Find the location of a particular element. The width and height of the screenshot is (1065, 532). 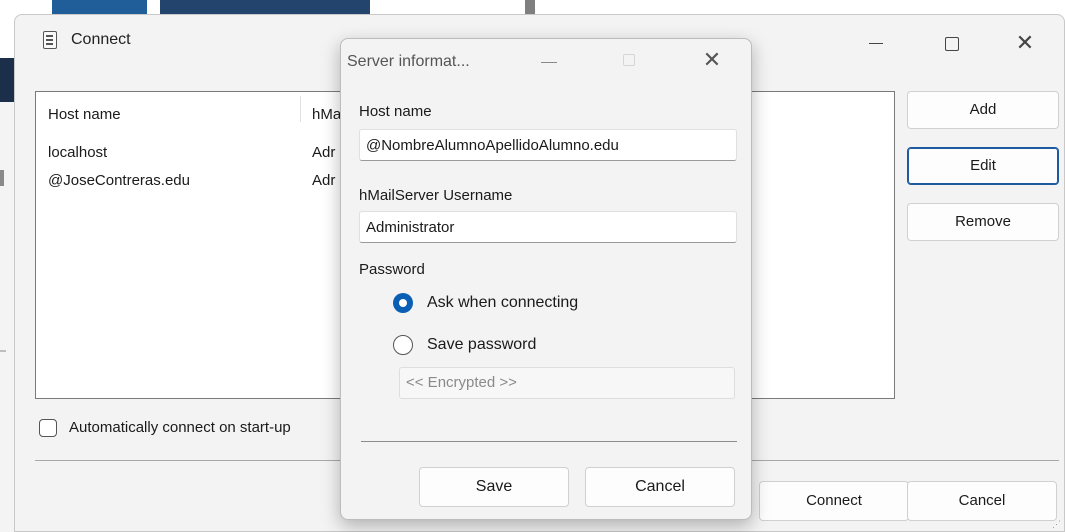

save-password-label: Save password is located at coordinates (481, 345).